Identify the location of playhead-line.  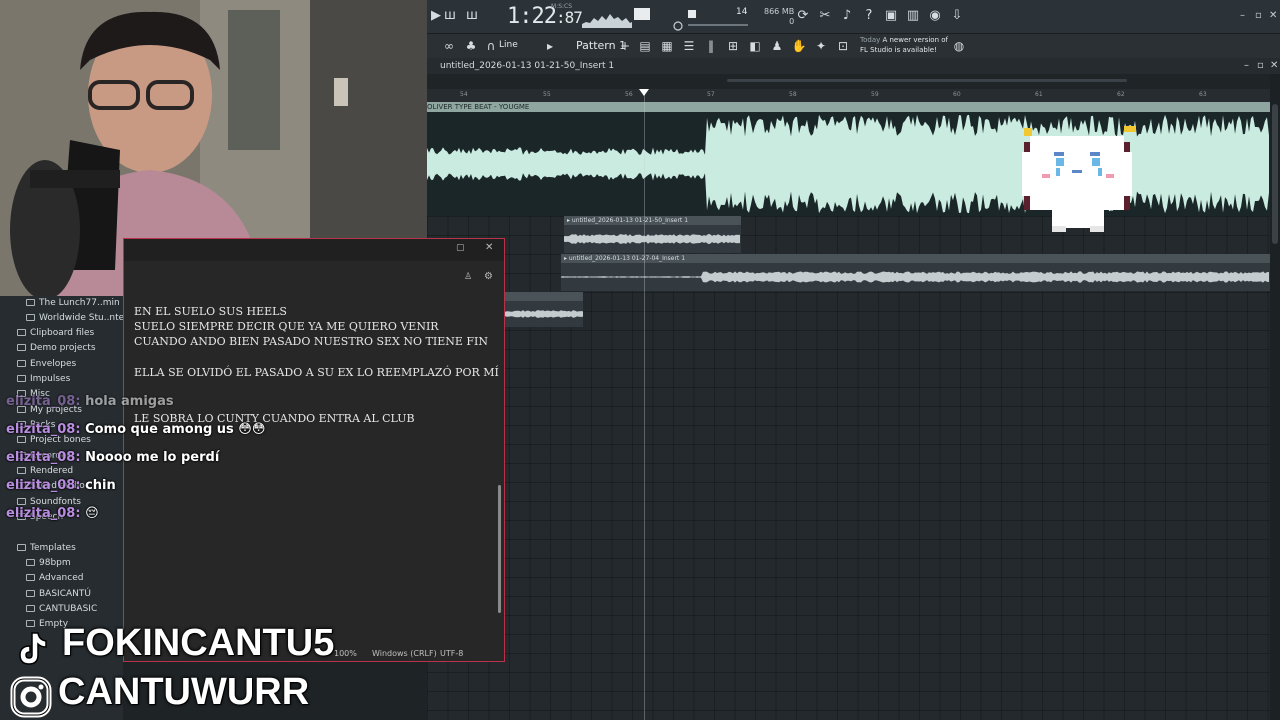
(644, 404).